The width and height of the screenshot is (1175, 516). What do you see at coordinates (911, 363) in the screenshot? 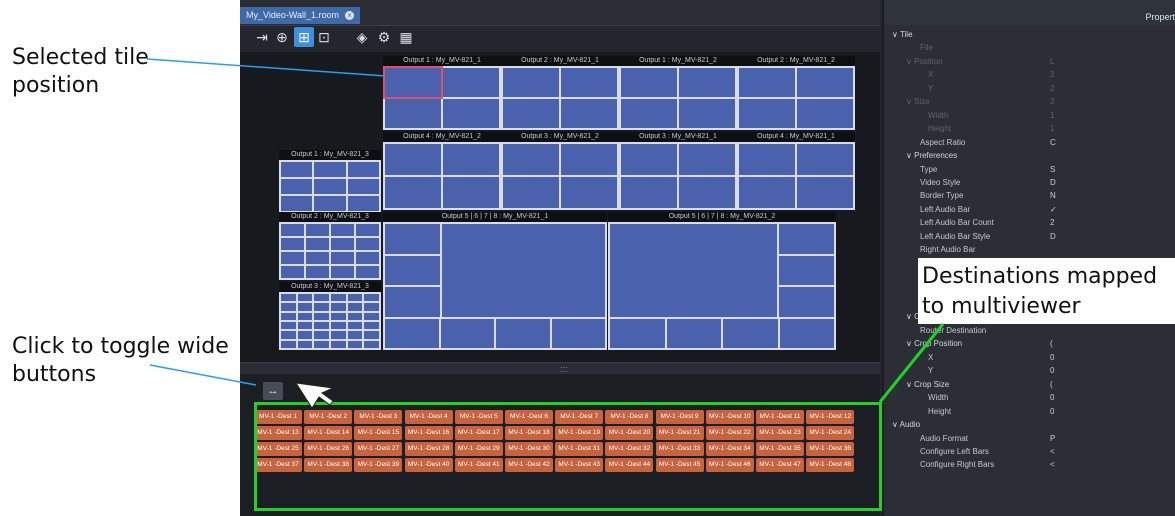
I see `destinations-pointer-line` at bounding box center [911, 363].